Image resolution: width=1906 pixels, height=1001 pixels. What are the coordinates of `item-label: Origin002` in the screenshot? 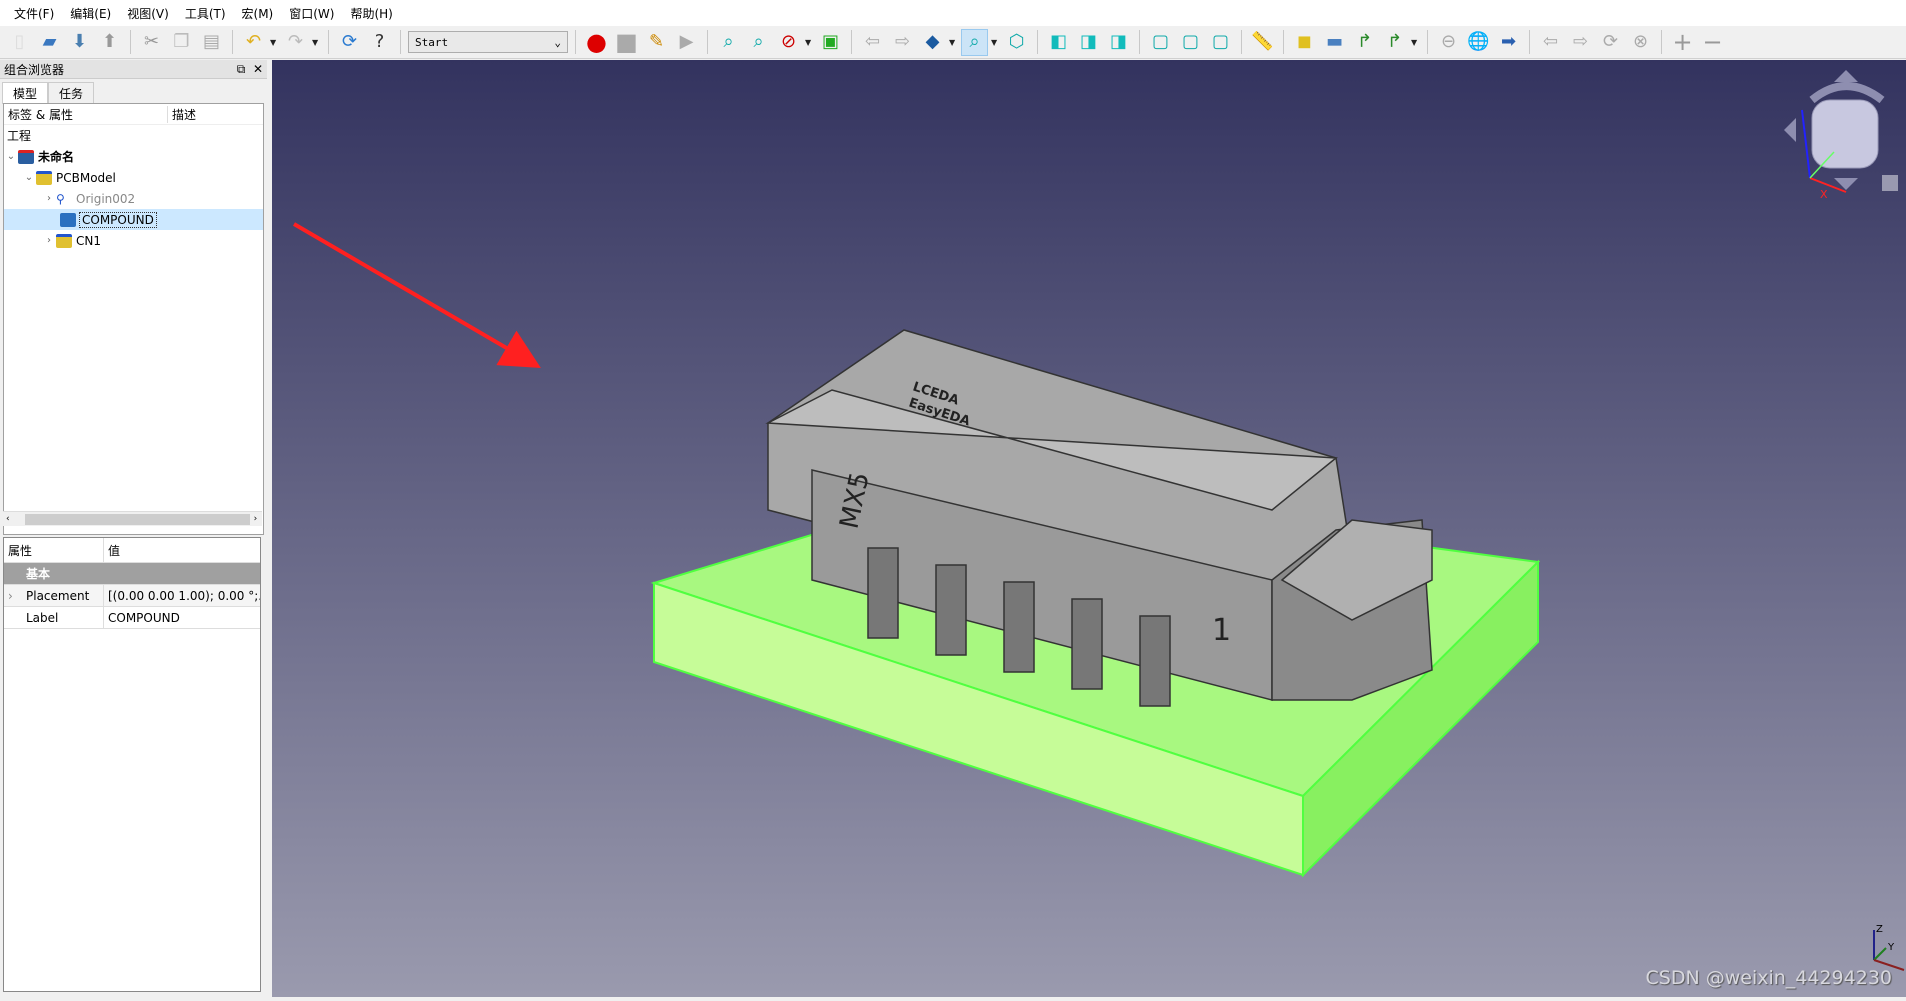 It's located at (106, 198).